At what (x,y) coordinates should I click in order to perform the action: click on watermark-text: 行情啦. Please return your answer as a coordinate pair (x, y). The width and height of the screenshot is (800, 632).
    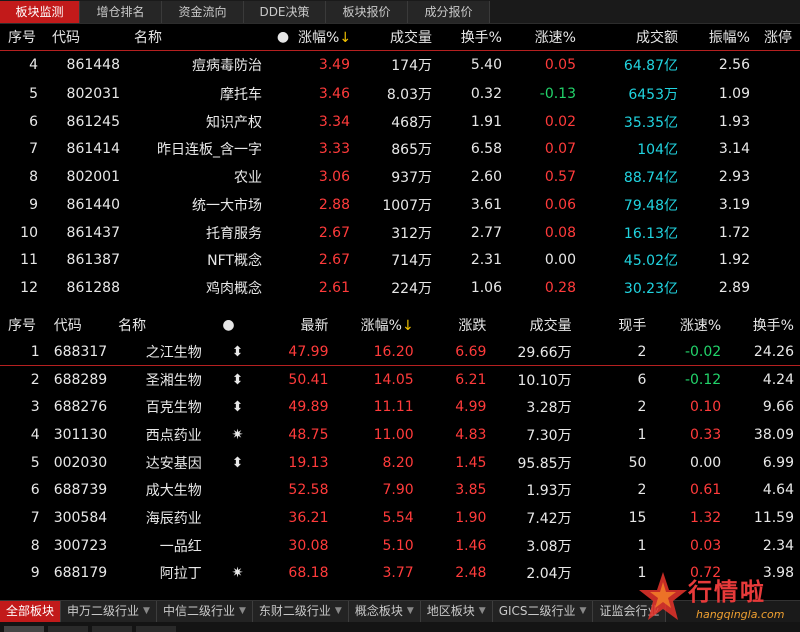
    Looking at the image, I should click on (727, 592).